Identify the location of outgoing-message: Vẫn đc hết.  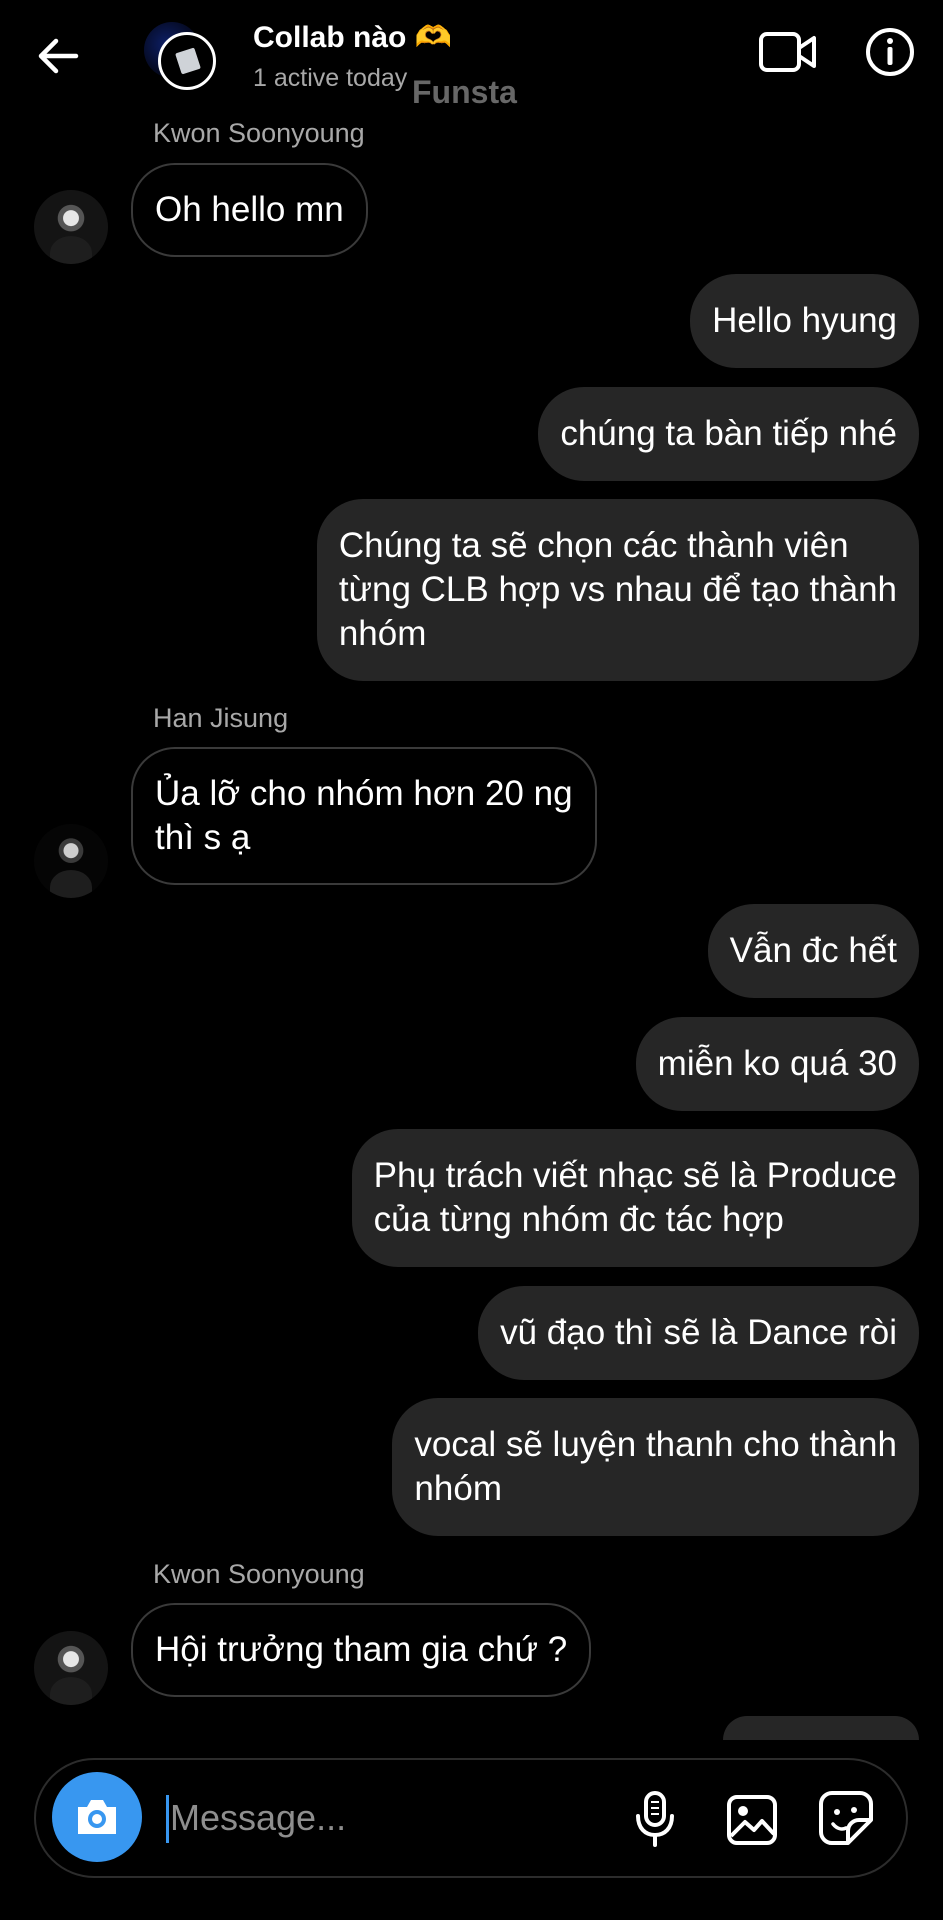
(813, 951).